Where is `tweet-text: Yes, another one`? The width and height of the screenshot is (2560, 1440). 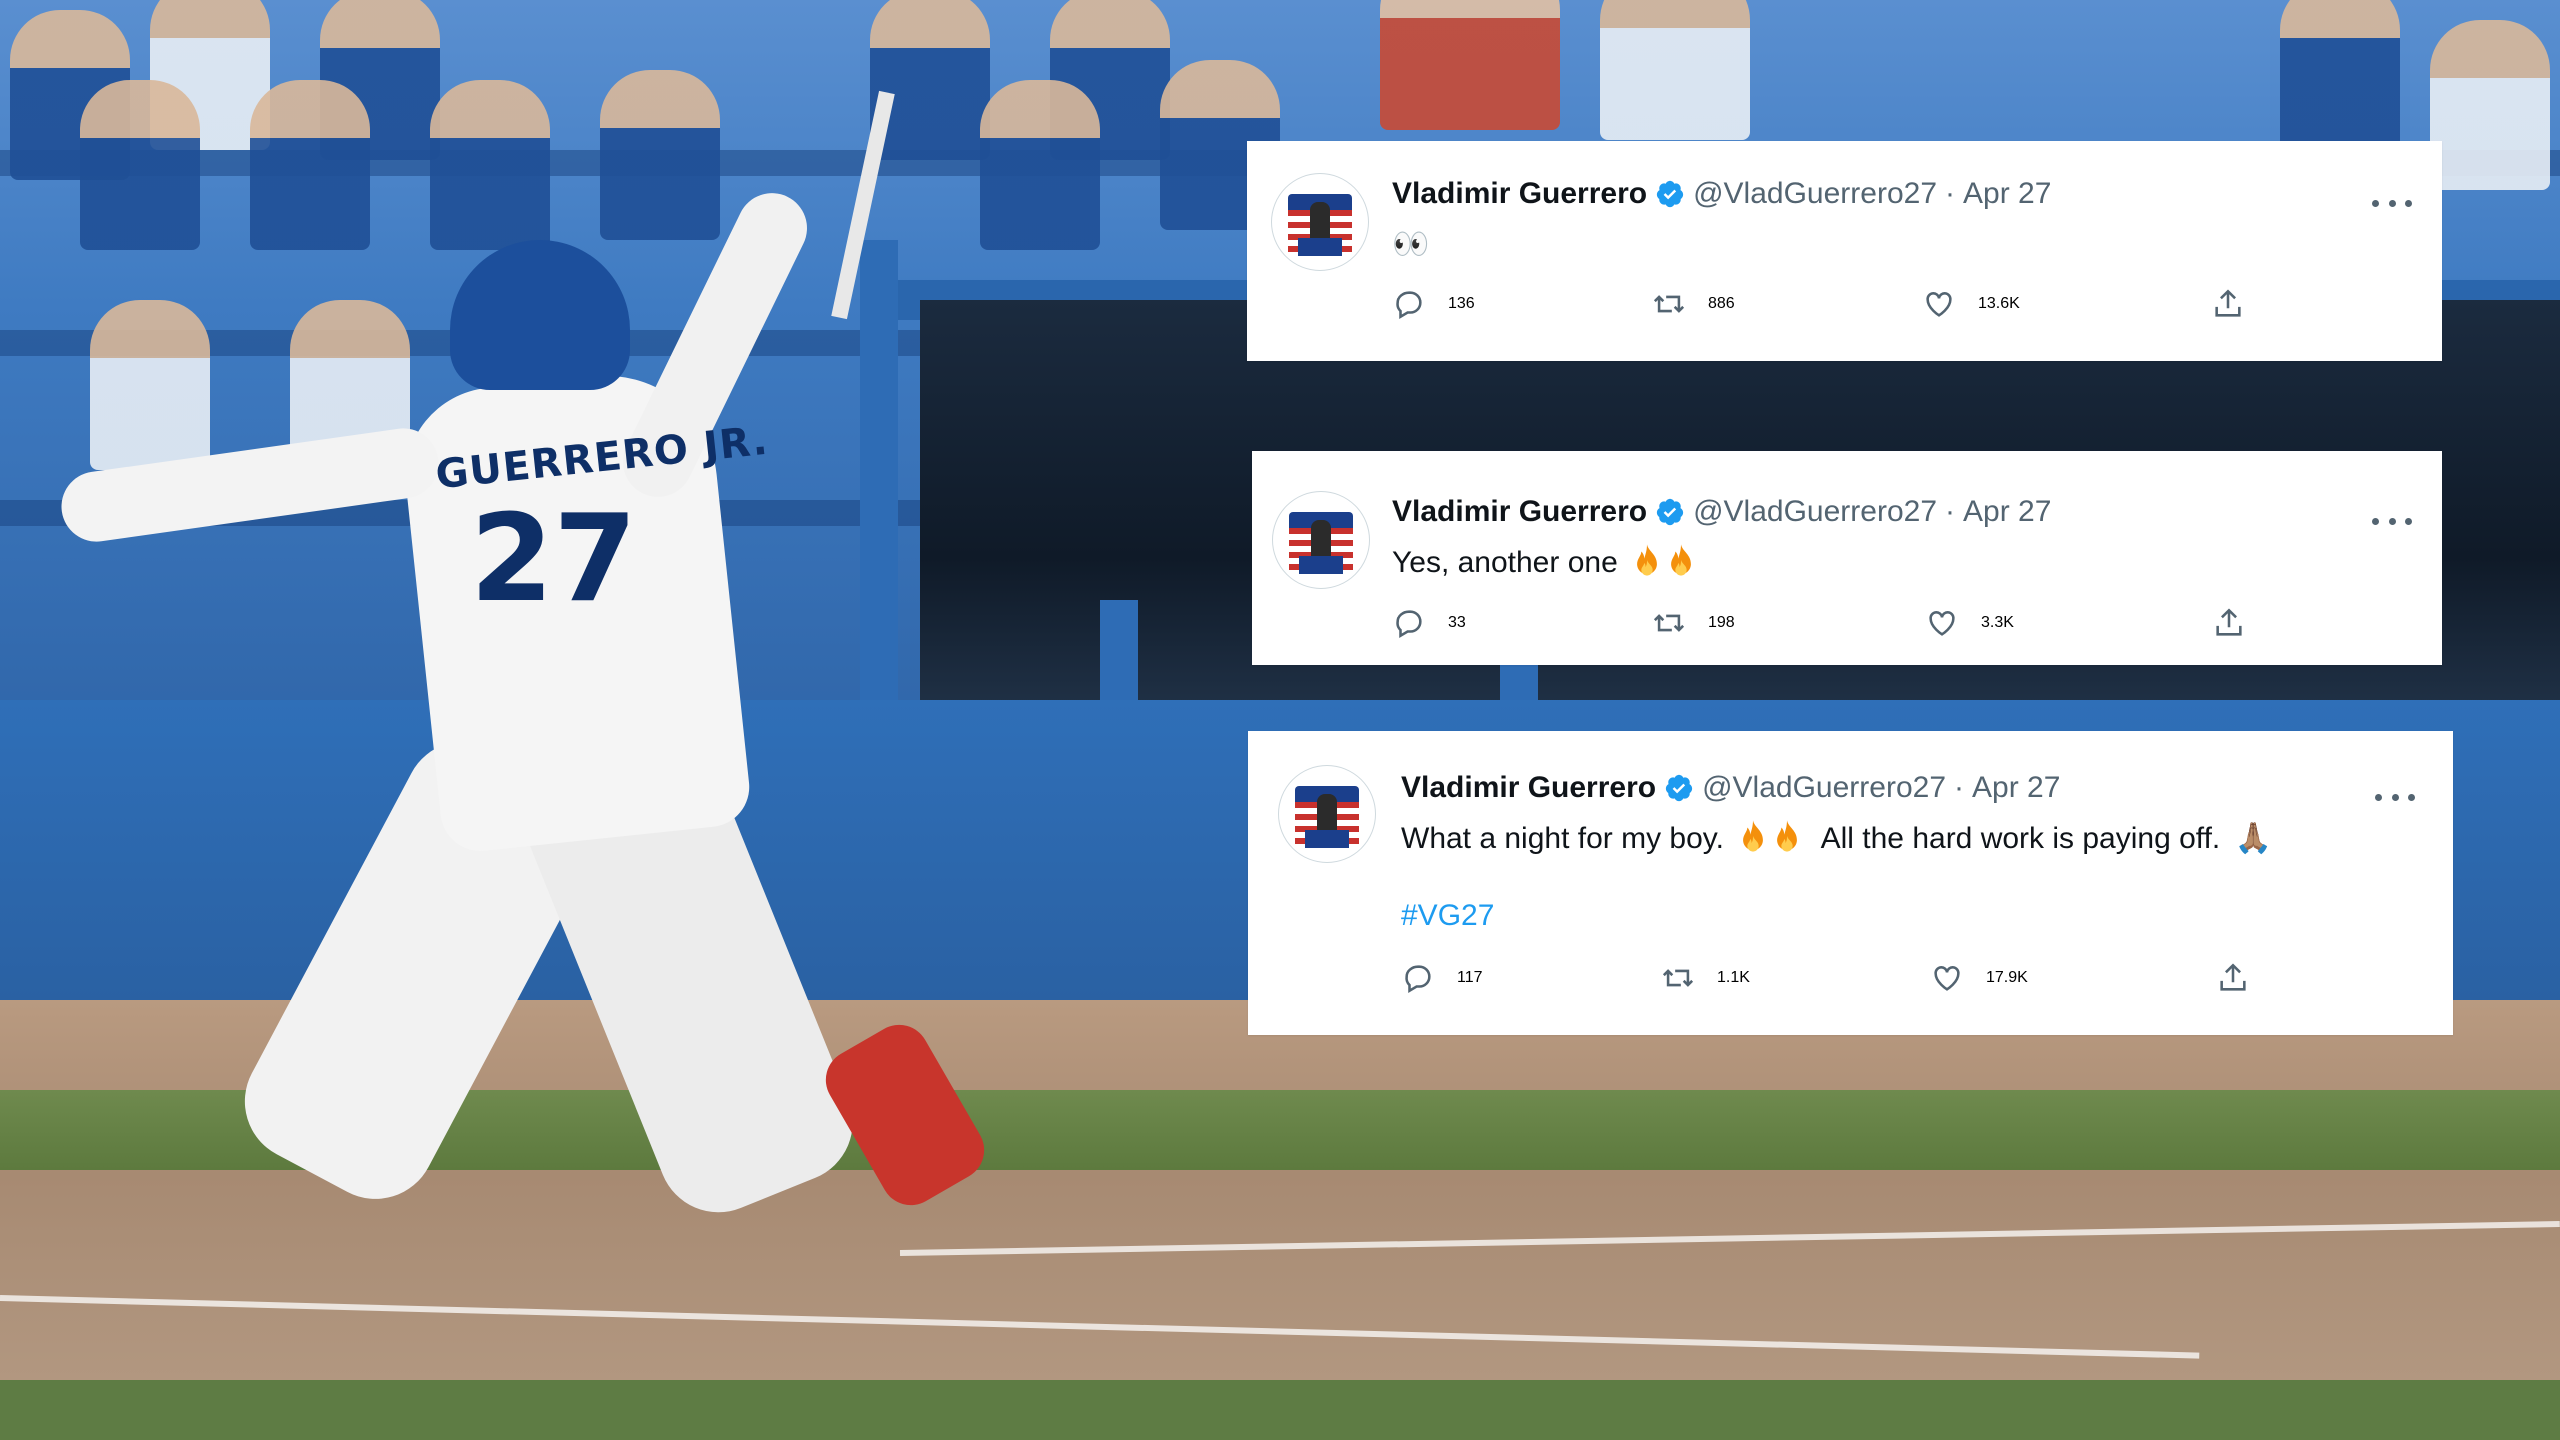
tweet-text: Yes, another one is located at coordinates (1505, 562).